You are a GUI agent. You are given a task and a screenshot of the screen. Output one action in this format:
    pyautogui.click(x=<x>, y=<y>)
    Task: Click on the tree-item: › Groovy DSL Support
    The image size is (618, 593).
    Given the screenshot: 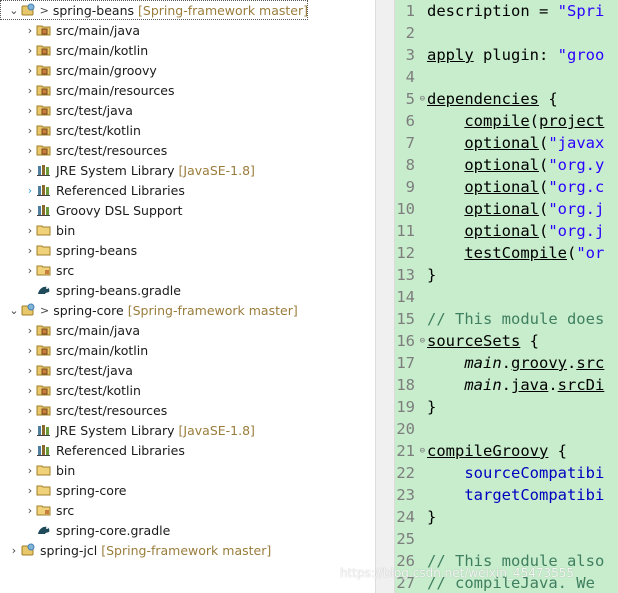 What is the action you would take?
    pyautogui.click(x=91, y=210)
    